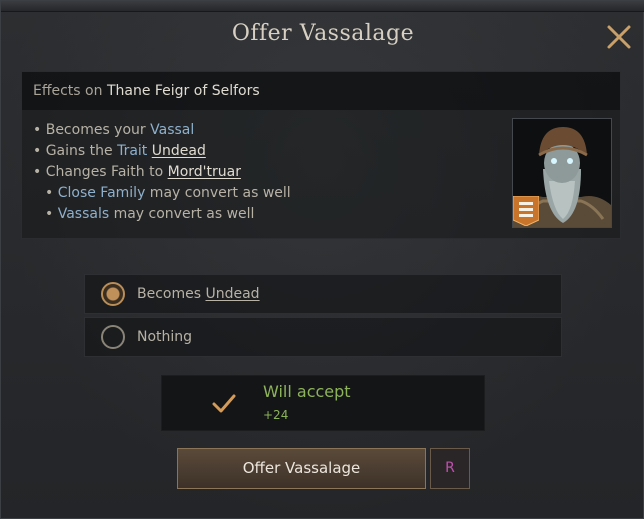 This screenshot has width=644, height=519. What do you see at coordinates (323, 403) in the screenshot?
I see `acceptance-box: Will accept +24` at bounding box center [323, 403].